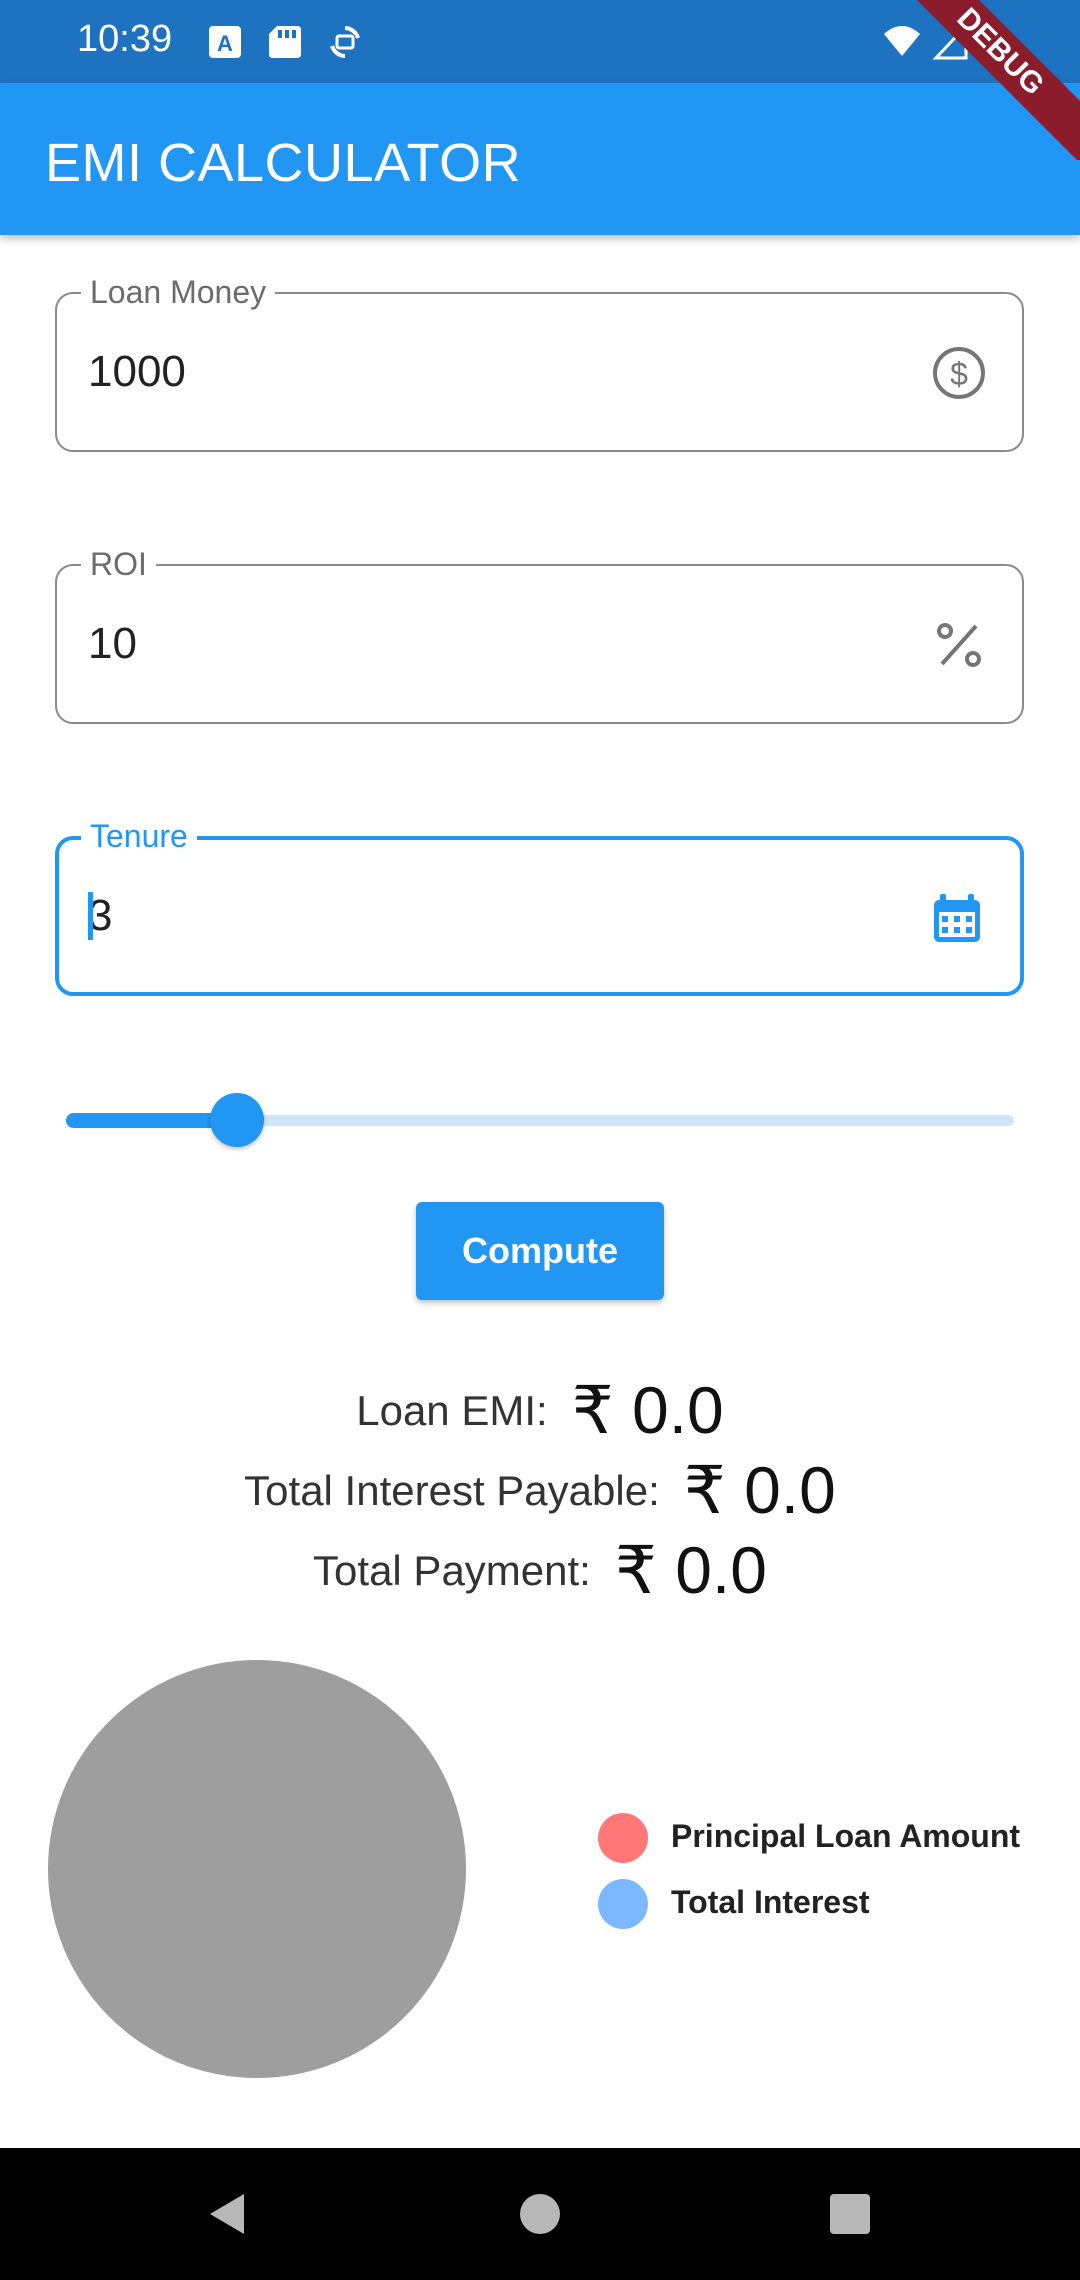  What do you see at coordinates (623, 1904) in the screenshot?
I see `legend-swatch-interest` at bounding box center [623, 1904].